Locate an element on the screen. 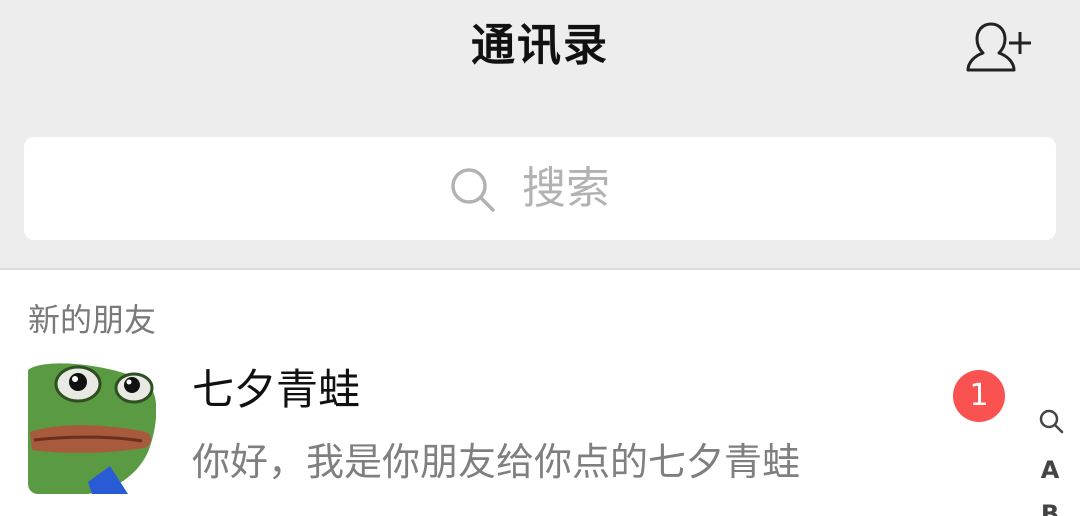 Image resolution: width=1080 pixels, height=516 pixels. alphabet-index-bar: A B is located at coordinates (1050, 458).